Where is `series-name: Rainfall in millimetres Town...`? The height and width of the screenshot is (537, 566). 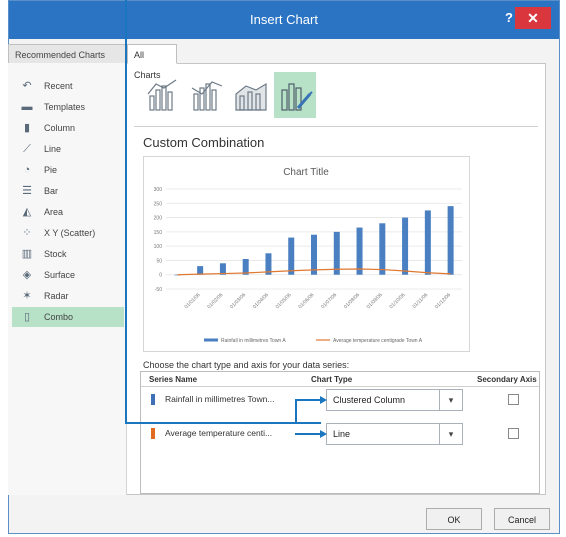
series-name: Rainfall in millimetres Town... is located at coordinates (220, 399).